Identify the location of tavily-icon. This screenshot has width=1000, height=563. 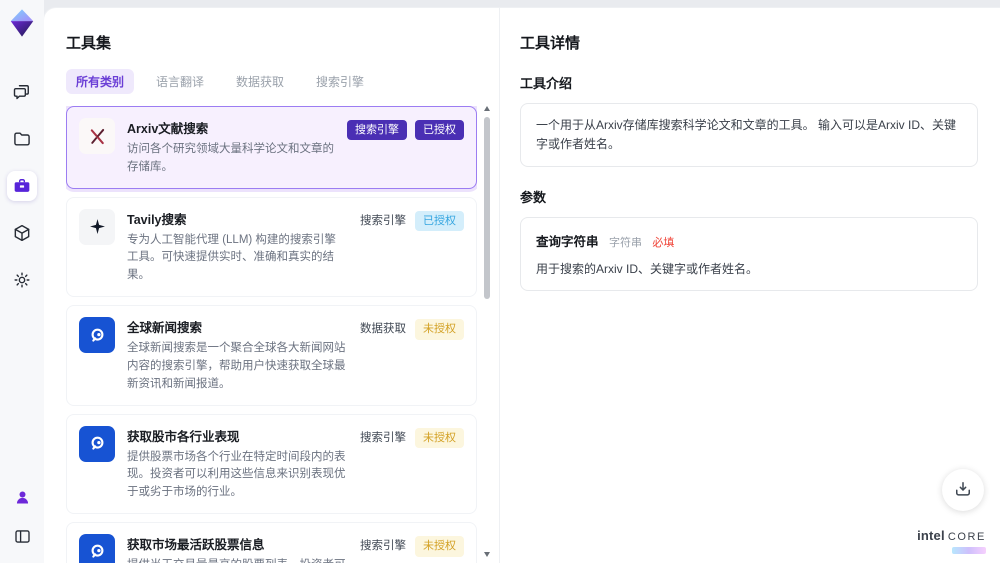
(97, 226).